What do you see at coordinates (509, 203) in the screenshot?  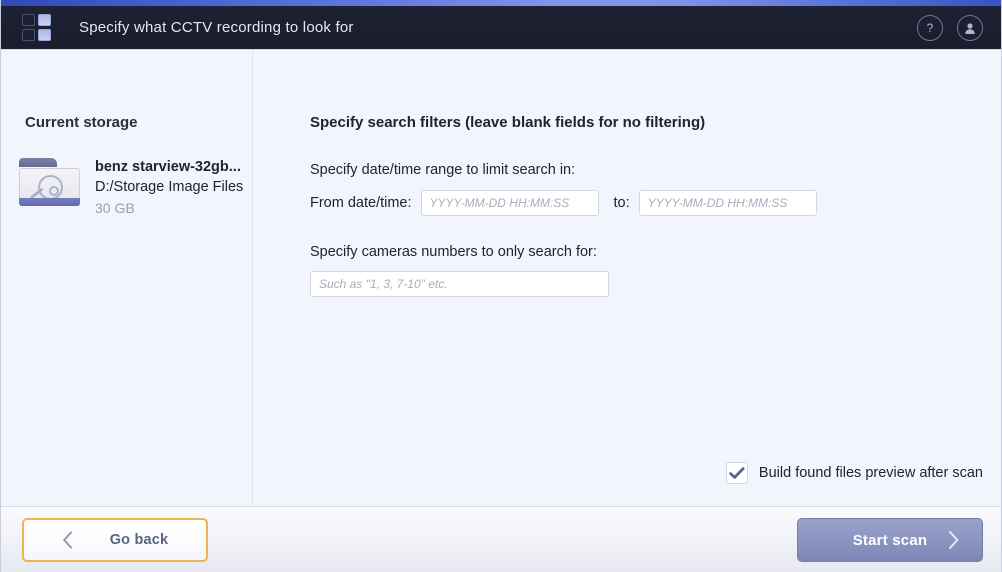 I see `from-datetime-input` at bounding box center [509, 203].